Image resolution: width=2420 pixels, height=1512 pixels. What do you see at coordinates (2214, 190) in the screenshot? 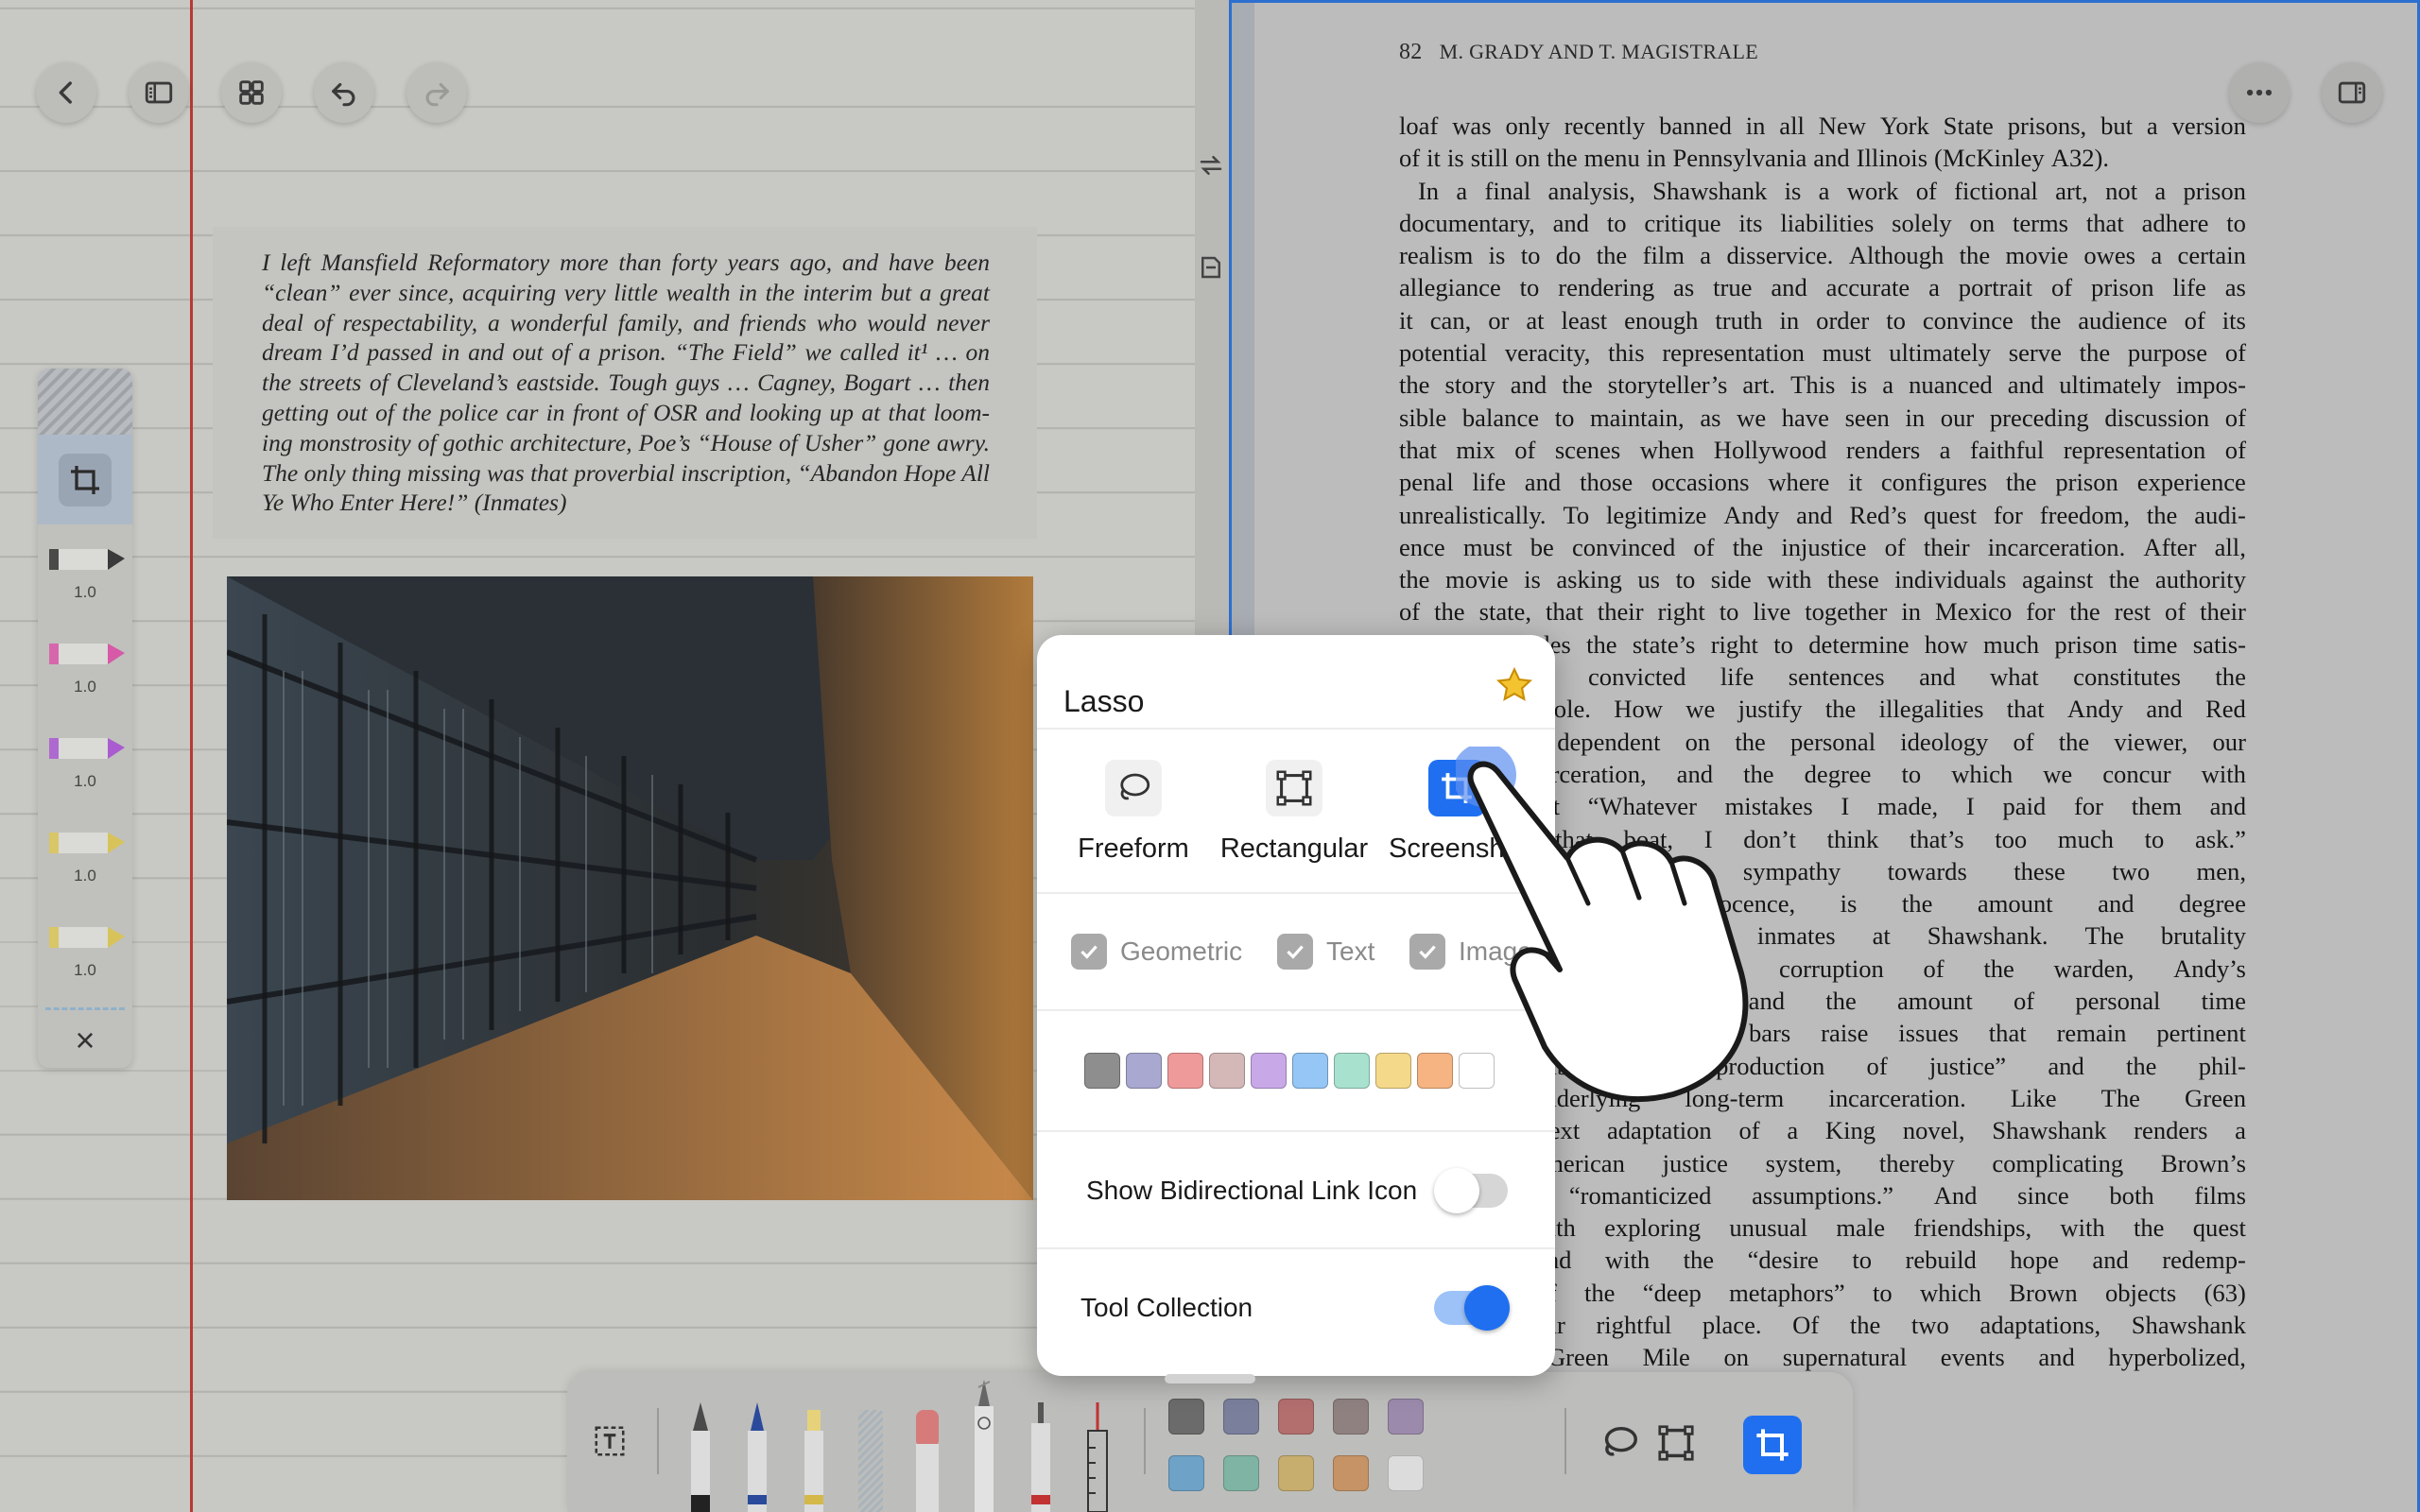
I see `pdf-word: prison` at bounding box center [2214, 190].